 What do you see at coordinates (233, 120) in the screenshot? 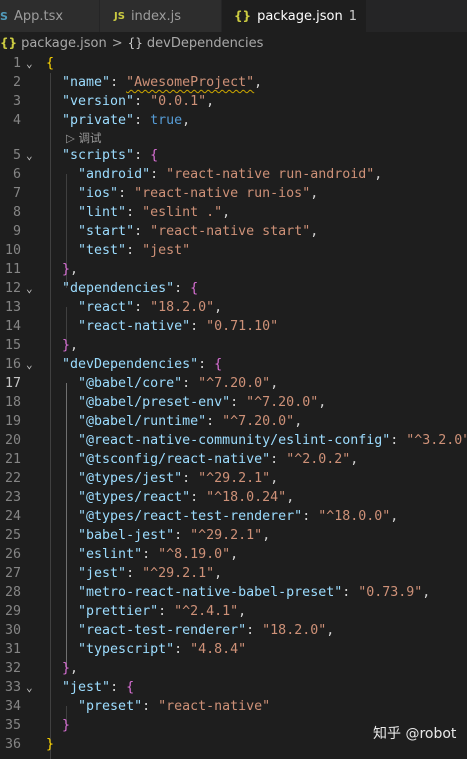
I see `code-line: 4 "private": true,` at bounding box center [233, 120].